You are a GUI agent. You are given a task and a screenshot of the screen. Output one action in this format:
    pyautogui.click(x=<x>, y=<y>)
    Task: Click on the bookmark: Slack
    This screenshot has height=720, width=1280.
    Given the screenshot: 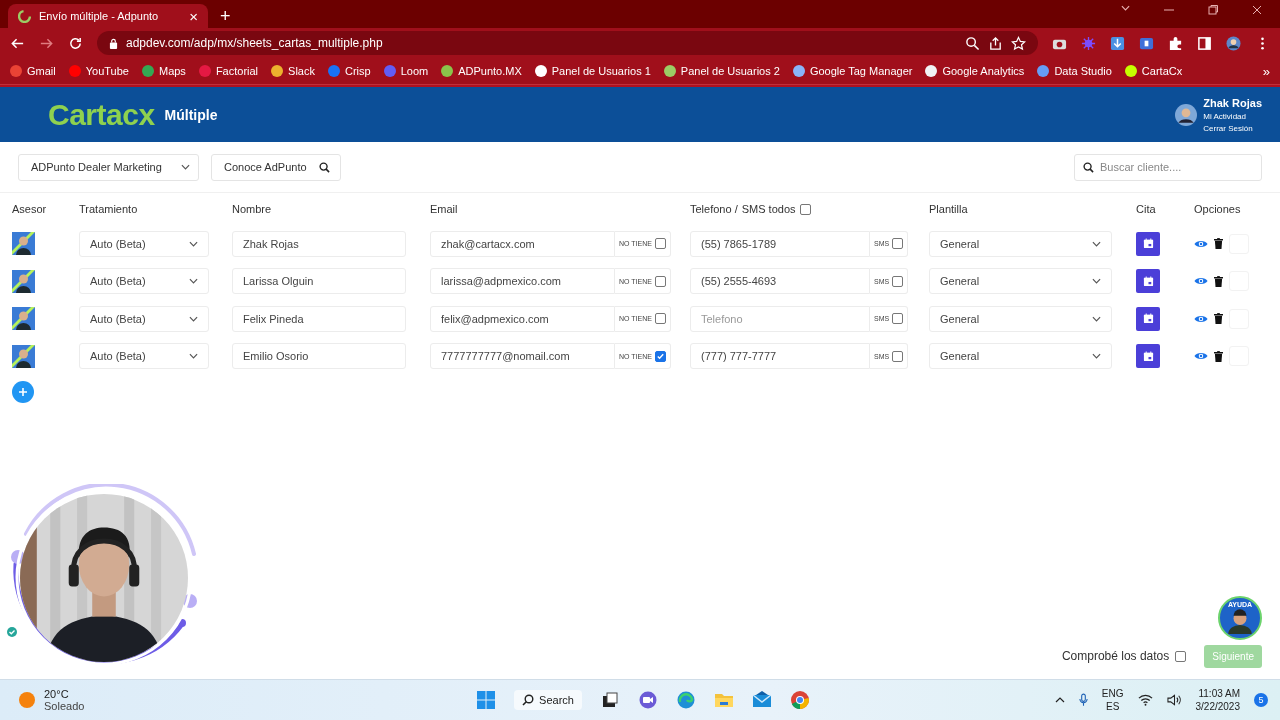 What is the action you would take?
    pyautogui.click(x=293, y=71)
    